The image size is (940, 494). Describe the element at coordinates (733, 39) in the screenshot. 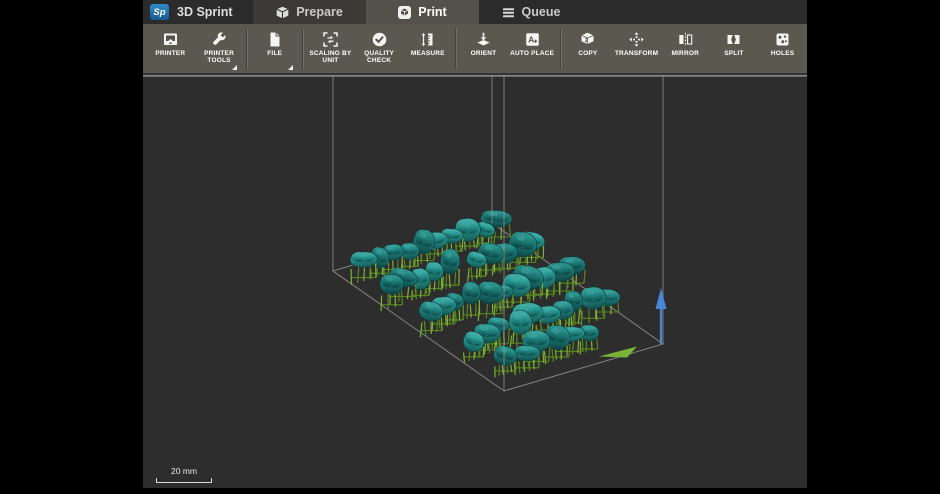

I see `split-icon` at that location.